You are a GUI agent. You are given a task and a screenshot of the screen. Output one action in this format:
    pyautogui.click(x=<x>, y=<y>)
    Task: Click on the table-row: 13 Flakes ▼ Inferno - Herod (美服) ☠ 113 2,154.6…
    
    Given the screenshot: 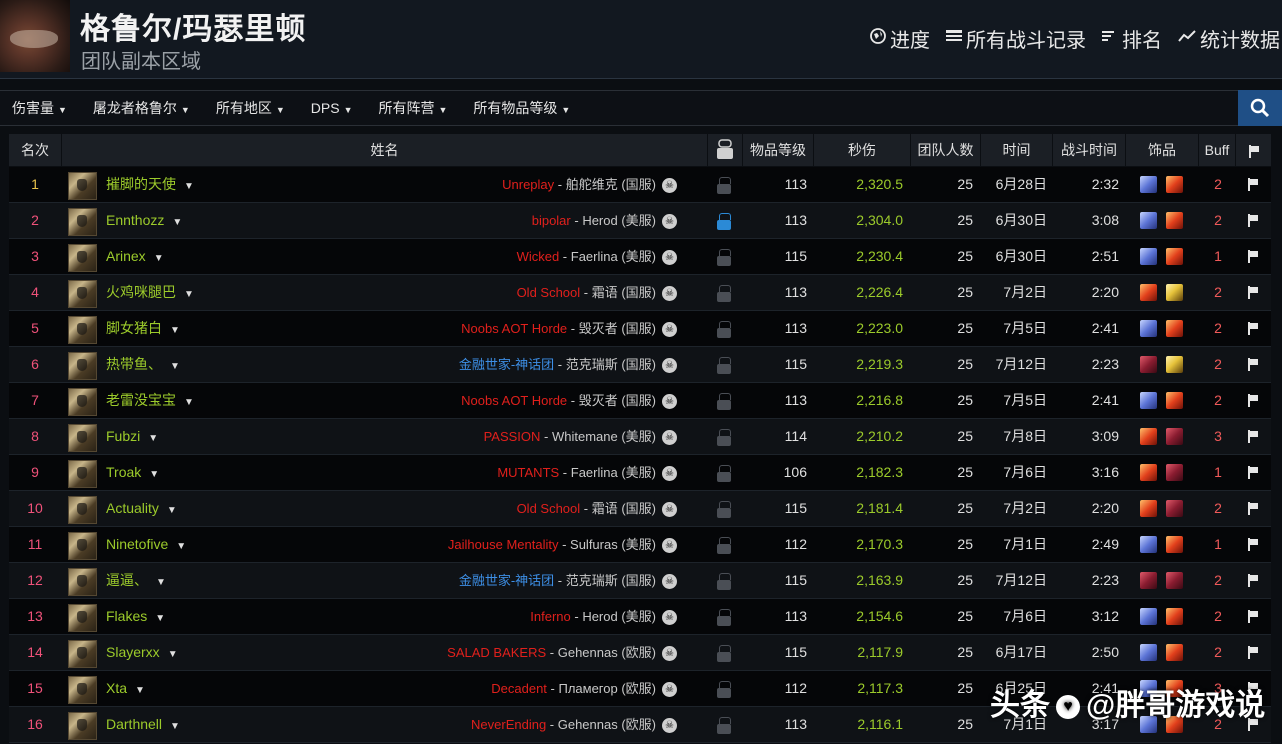 What is the action you would take?
    pyautogui.click(x=640, y=617)
    